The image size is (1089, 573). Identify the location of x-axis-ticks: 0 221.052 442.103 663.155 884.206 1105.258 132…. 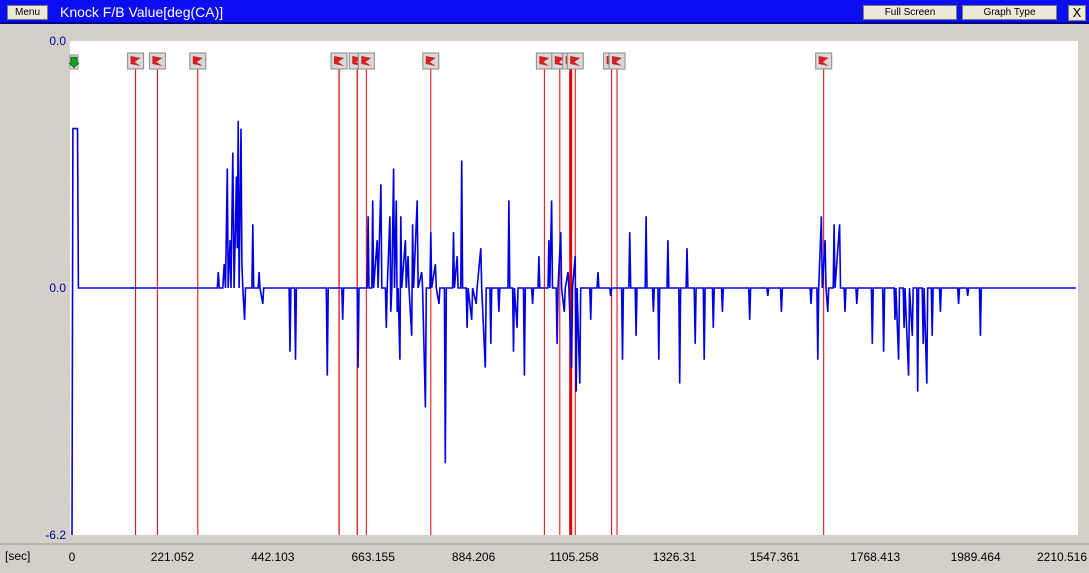
(578, 557).